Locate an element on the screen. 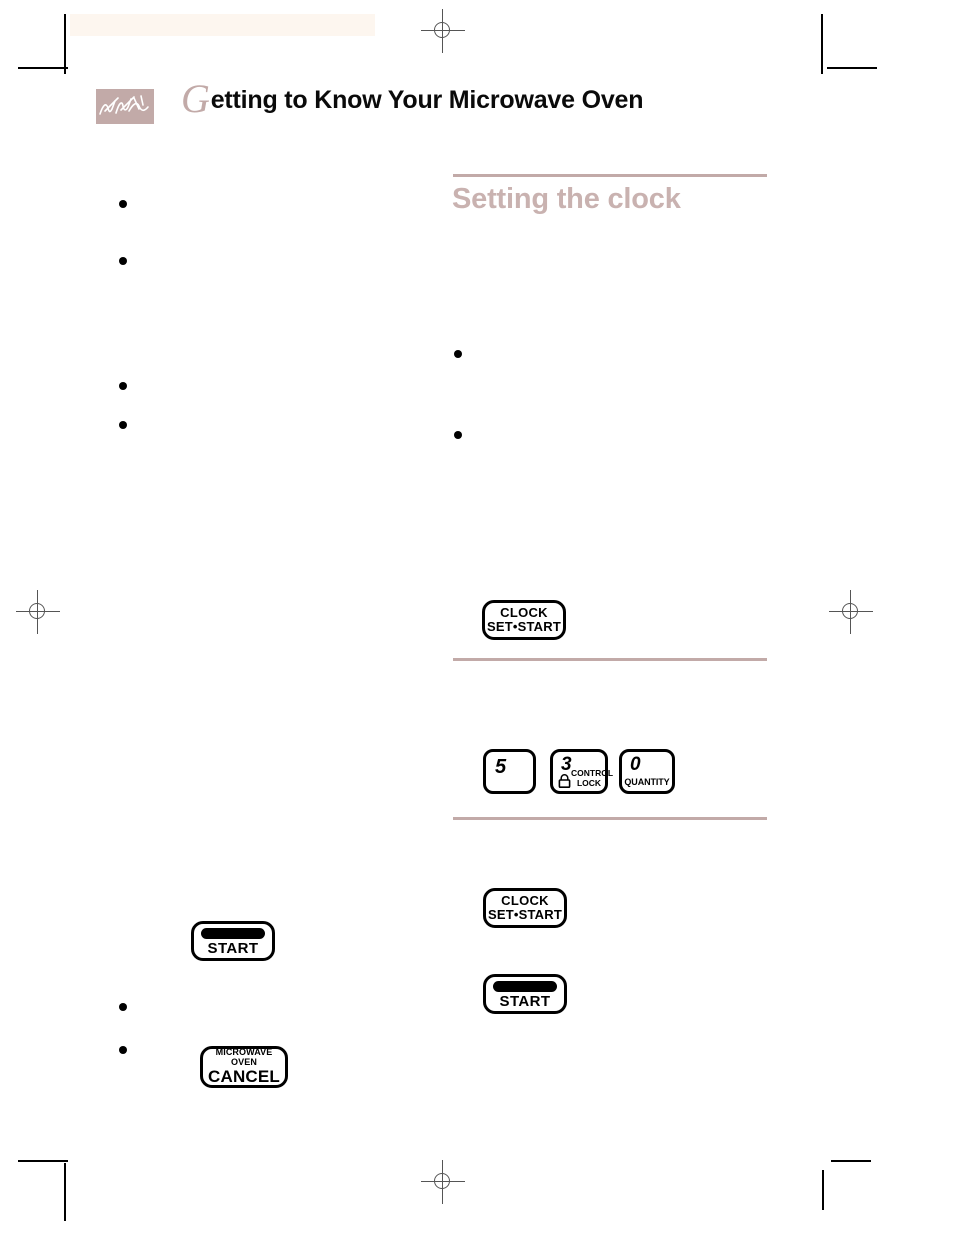  crop-mark-top-left-vertical is located at coordinates (65, 44).